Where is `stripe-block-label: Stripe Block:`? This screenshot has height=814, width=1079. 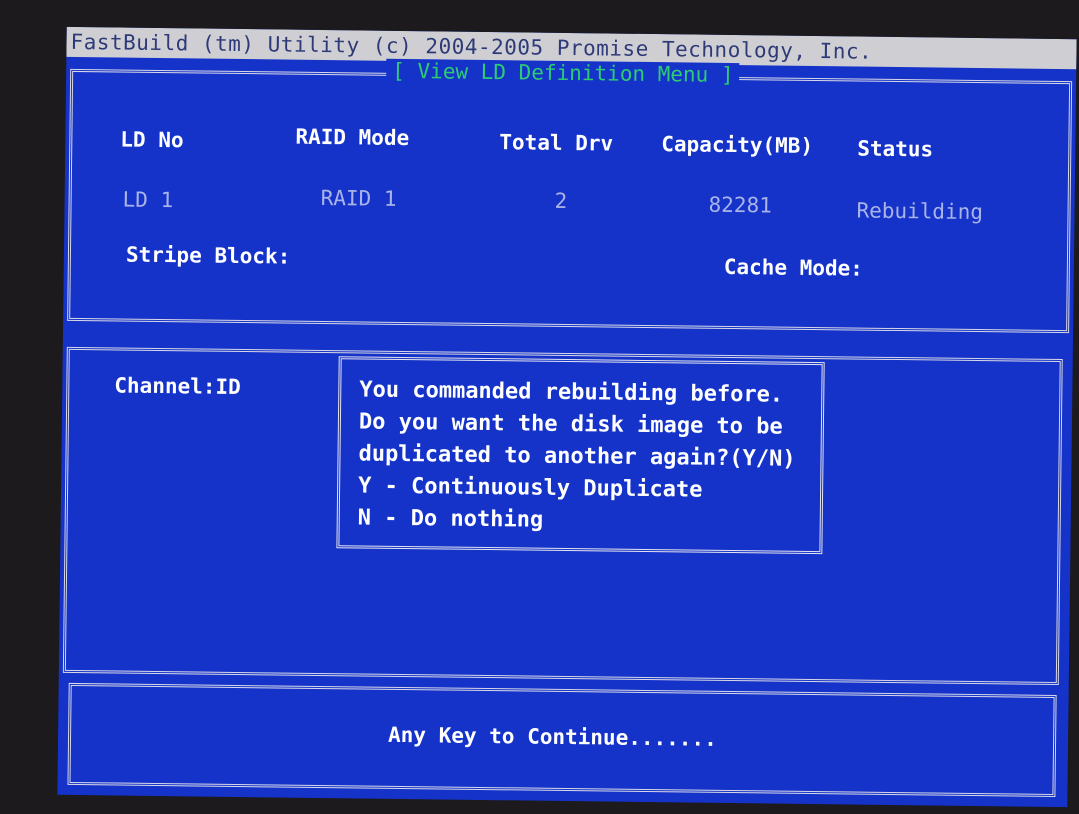
stripe-block-label: Stripe Block: is located at coordinates (208, 255).